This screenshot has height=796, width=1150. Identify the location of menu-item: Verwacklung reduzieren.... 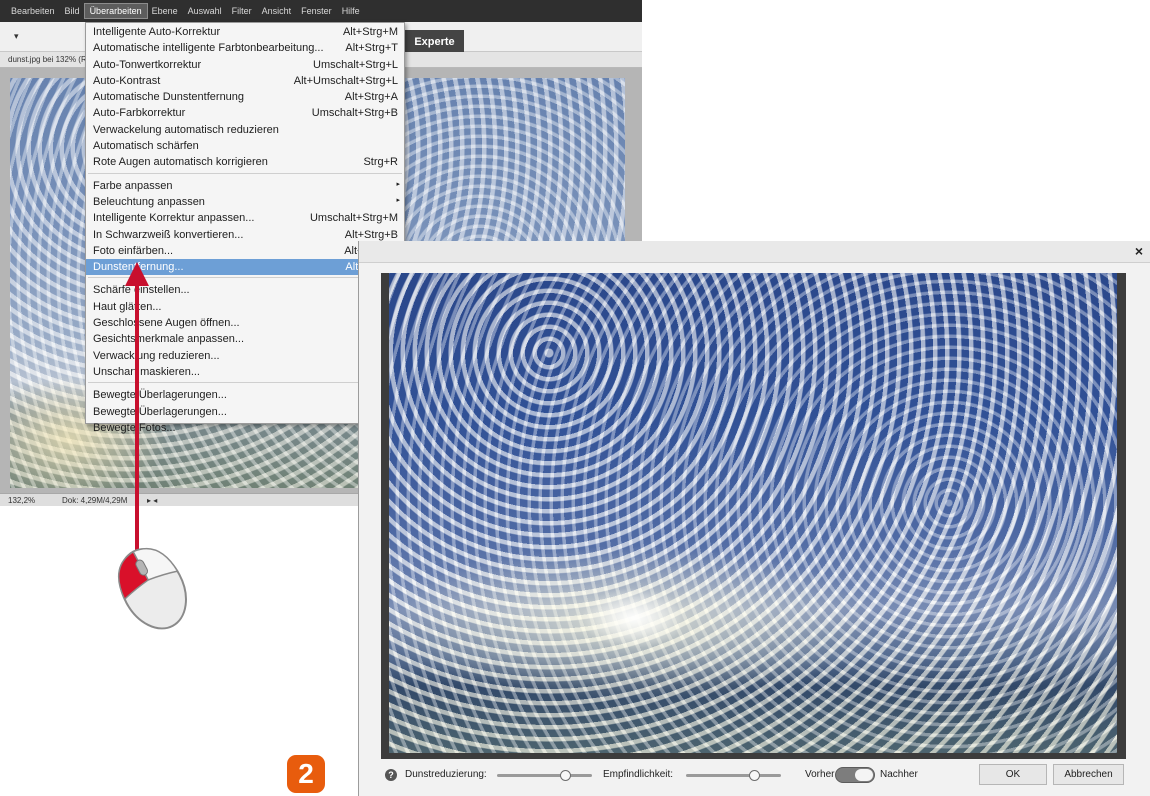
(245, 356).